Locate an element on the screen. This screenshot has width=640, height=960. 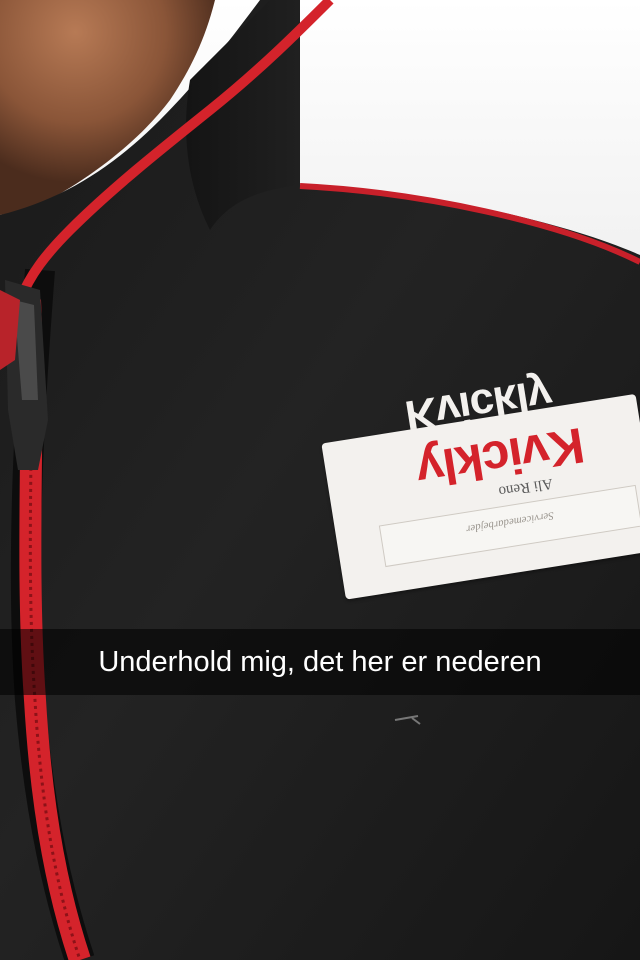
snap-caption-bar: Underhold mig, det her er nederen is located at coordinates (320, 662).